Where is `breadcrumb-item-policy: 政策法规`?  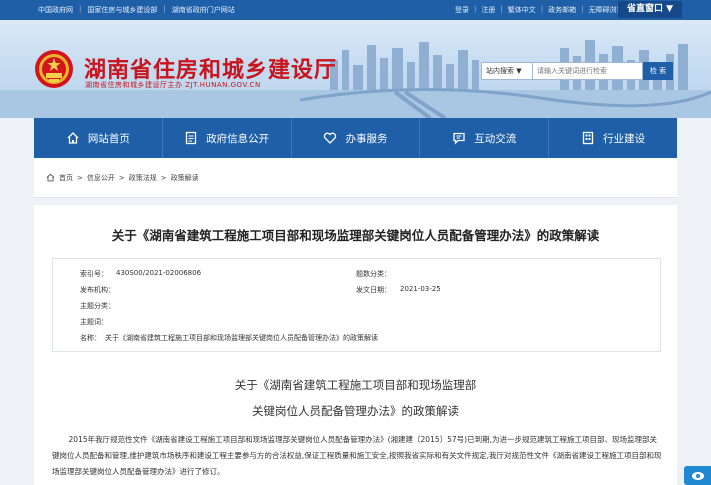
breadcrumb-item-policy: 政策法规 is located at coordinates (143, 178).